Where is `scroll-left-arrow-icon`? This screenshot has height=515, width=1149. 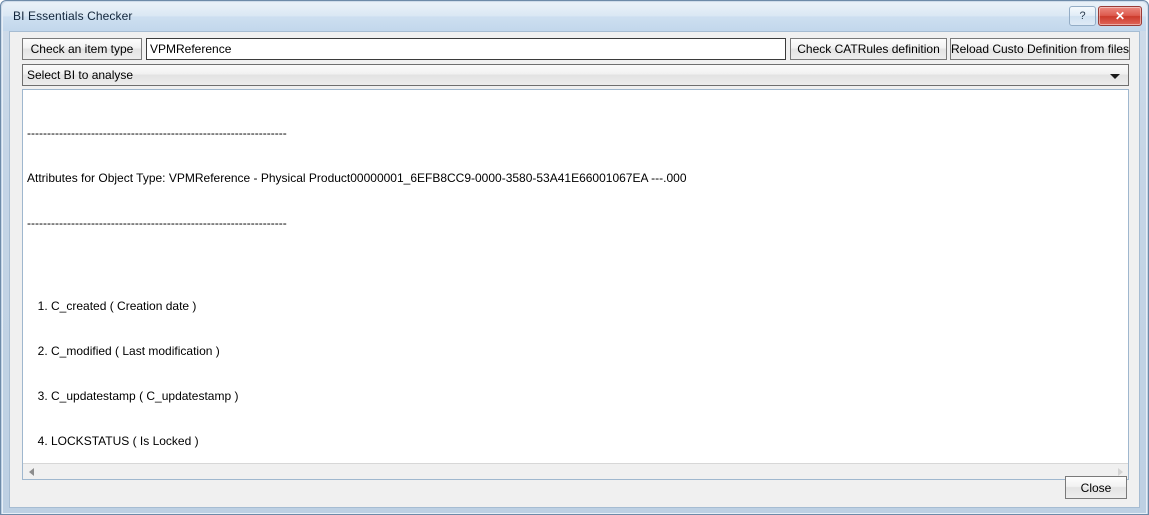 scroll-left-arrow-icon is located at coordinates (31, 471).